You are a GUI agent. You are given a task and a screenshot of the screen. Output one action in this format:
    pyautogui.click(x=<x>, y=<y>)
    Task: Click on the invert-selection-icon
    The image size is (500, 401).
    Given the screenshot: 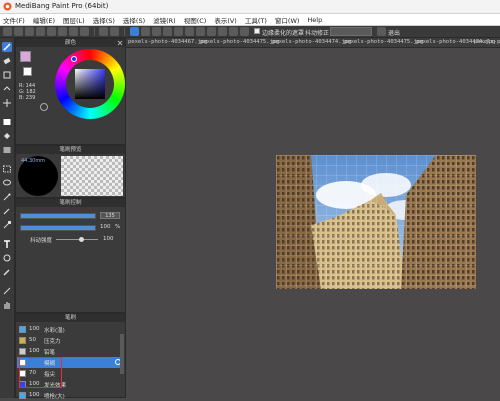 What is the action you would take?
    pyautogui.click(x=145, y=31)
    